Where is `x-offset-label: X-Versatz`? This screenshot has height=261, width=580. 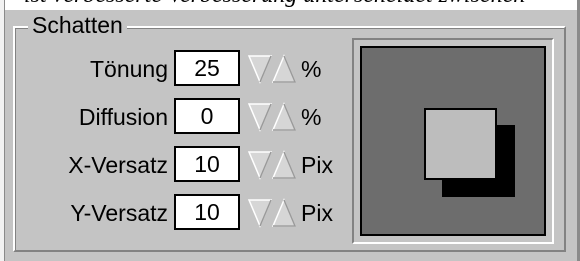
x-offset-label: X-Versatz is located at coordinates (118, 165).